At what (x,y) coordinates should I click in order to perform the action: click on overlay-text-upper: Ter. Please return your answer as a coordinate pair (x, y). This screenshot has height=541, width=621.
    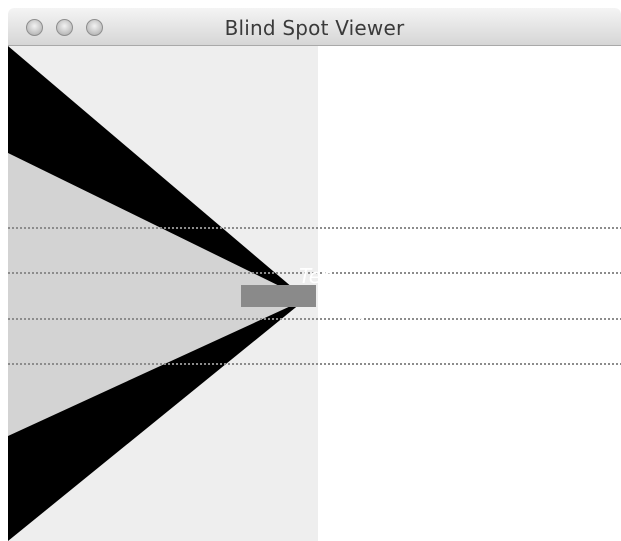
    Looking at the image, I should click on (315, 276).